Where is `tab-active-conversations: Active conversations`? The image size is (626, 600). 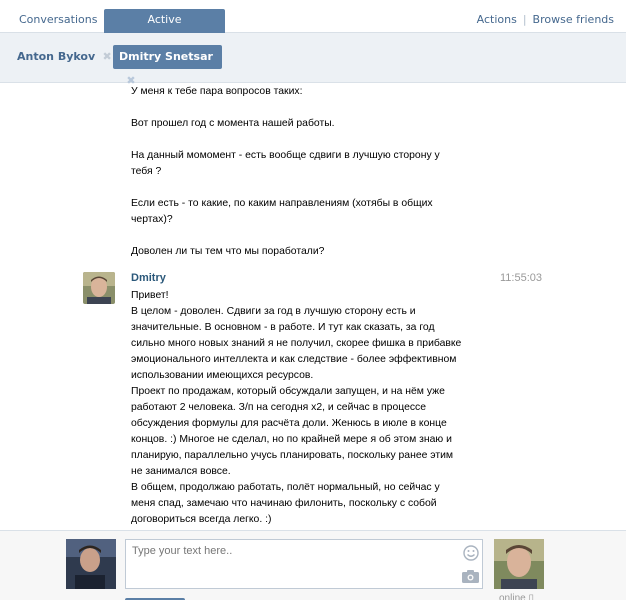
tab-active-conversations: Active conversations is located at coordinates (164, 28).